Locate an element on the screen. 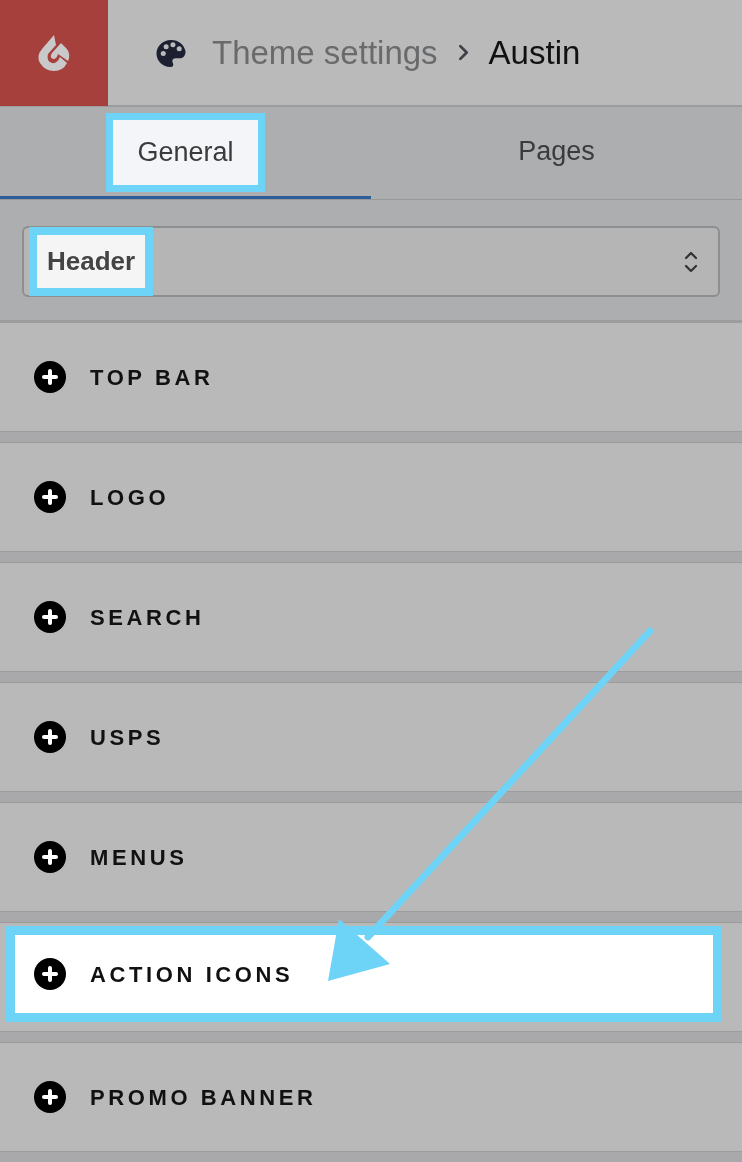  accordion-header: TOP BAR is located at coordinates (371, 377).